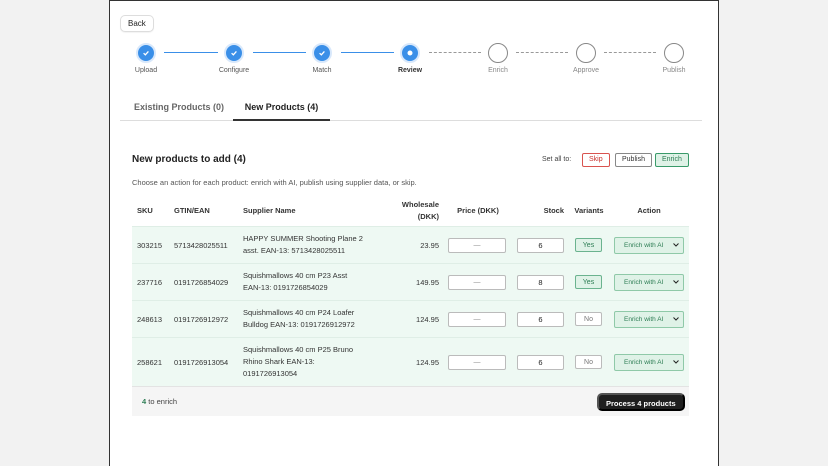 This screenshot has width=828, height=466. Describe the element at coordinates (322, 70) in the screenshot. I see `step-label: Match` at that location.